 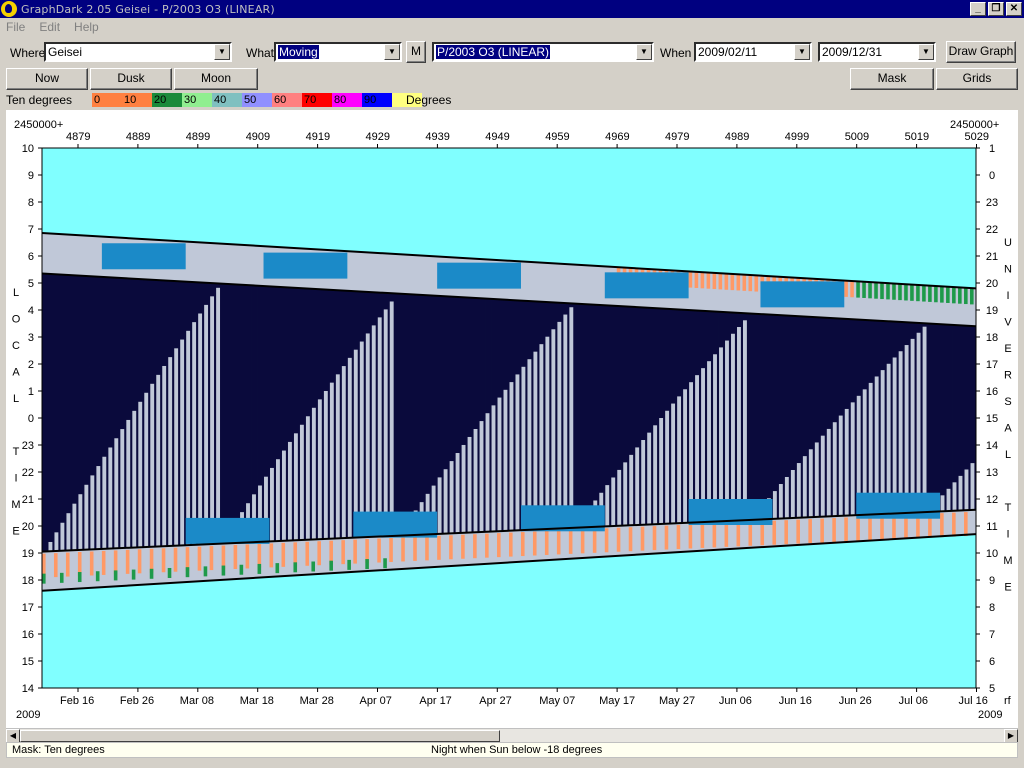 I want to click on start-date-select: 2009/02/11 ▼, so click(x=753, y=52).